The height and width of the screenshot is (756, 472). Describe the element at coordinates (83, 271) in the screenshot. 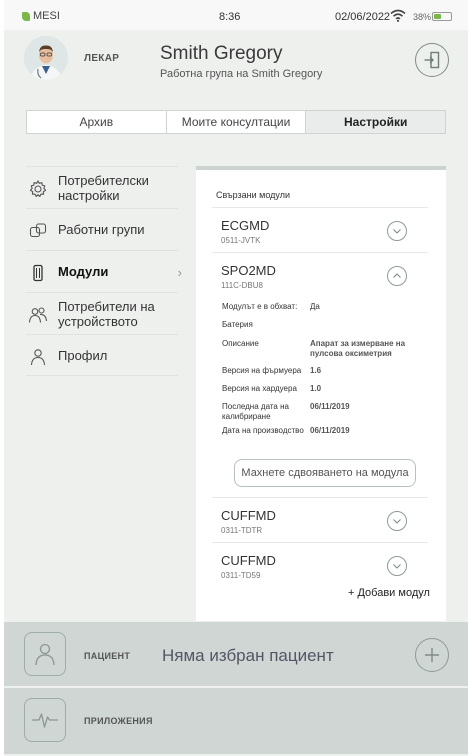

I see `menu-label-modules: Модули` at that location.